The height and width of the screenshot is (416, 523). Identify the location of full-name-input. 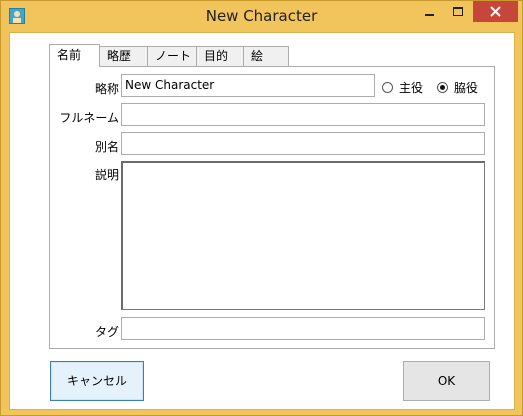
(303, 114).